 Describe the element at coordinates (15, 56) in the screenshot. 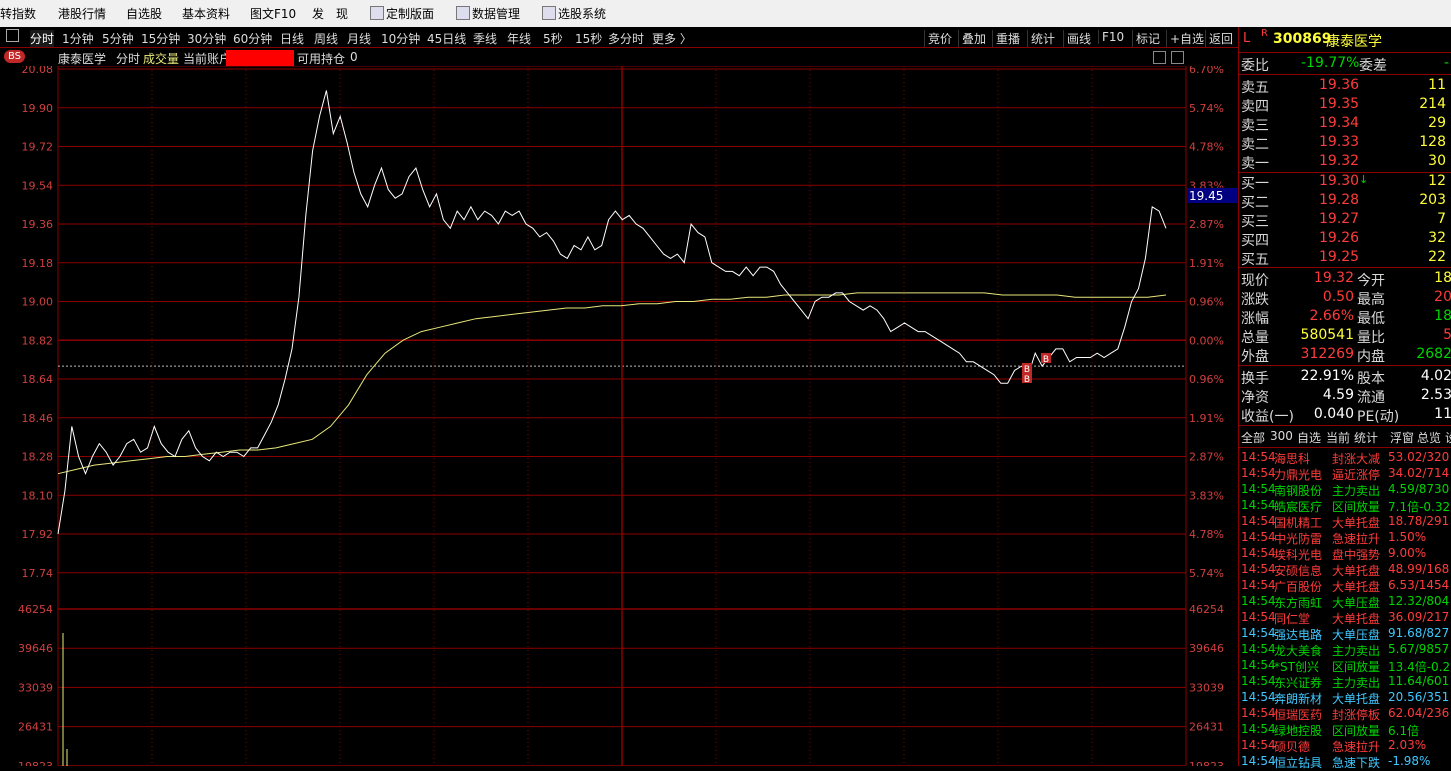

I see `bs-badge: BS` at that location.